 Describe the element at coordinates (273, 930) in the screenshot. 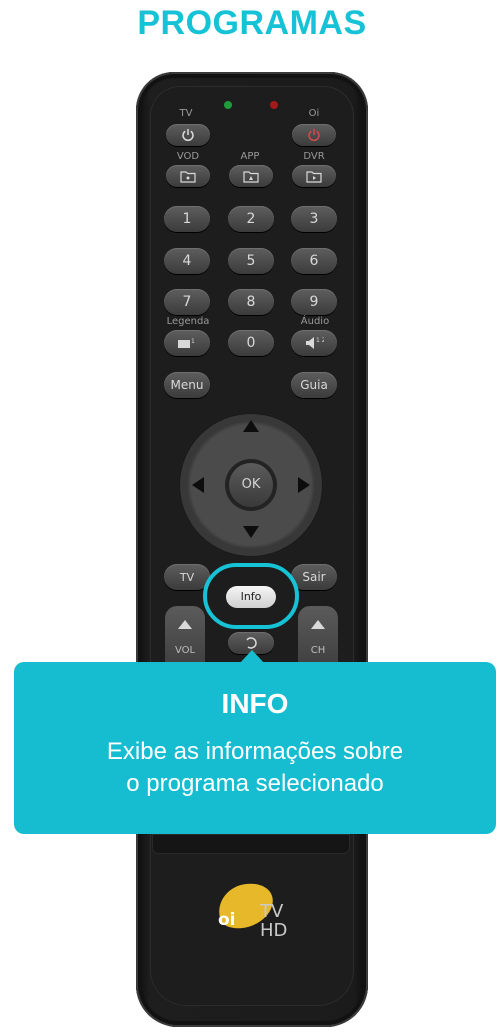

I see `logo-hd: HD` at that location.